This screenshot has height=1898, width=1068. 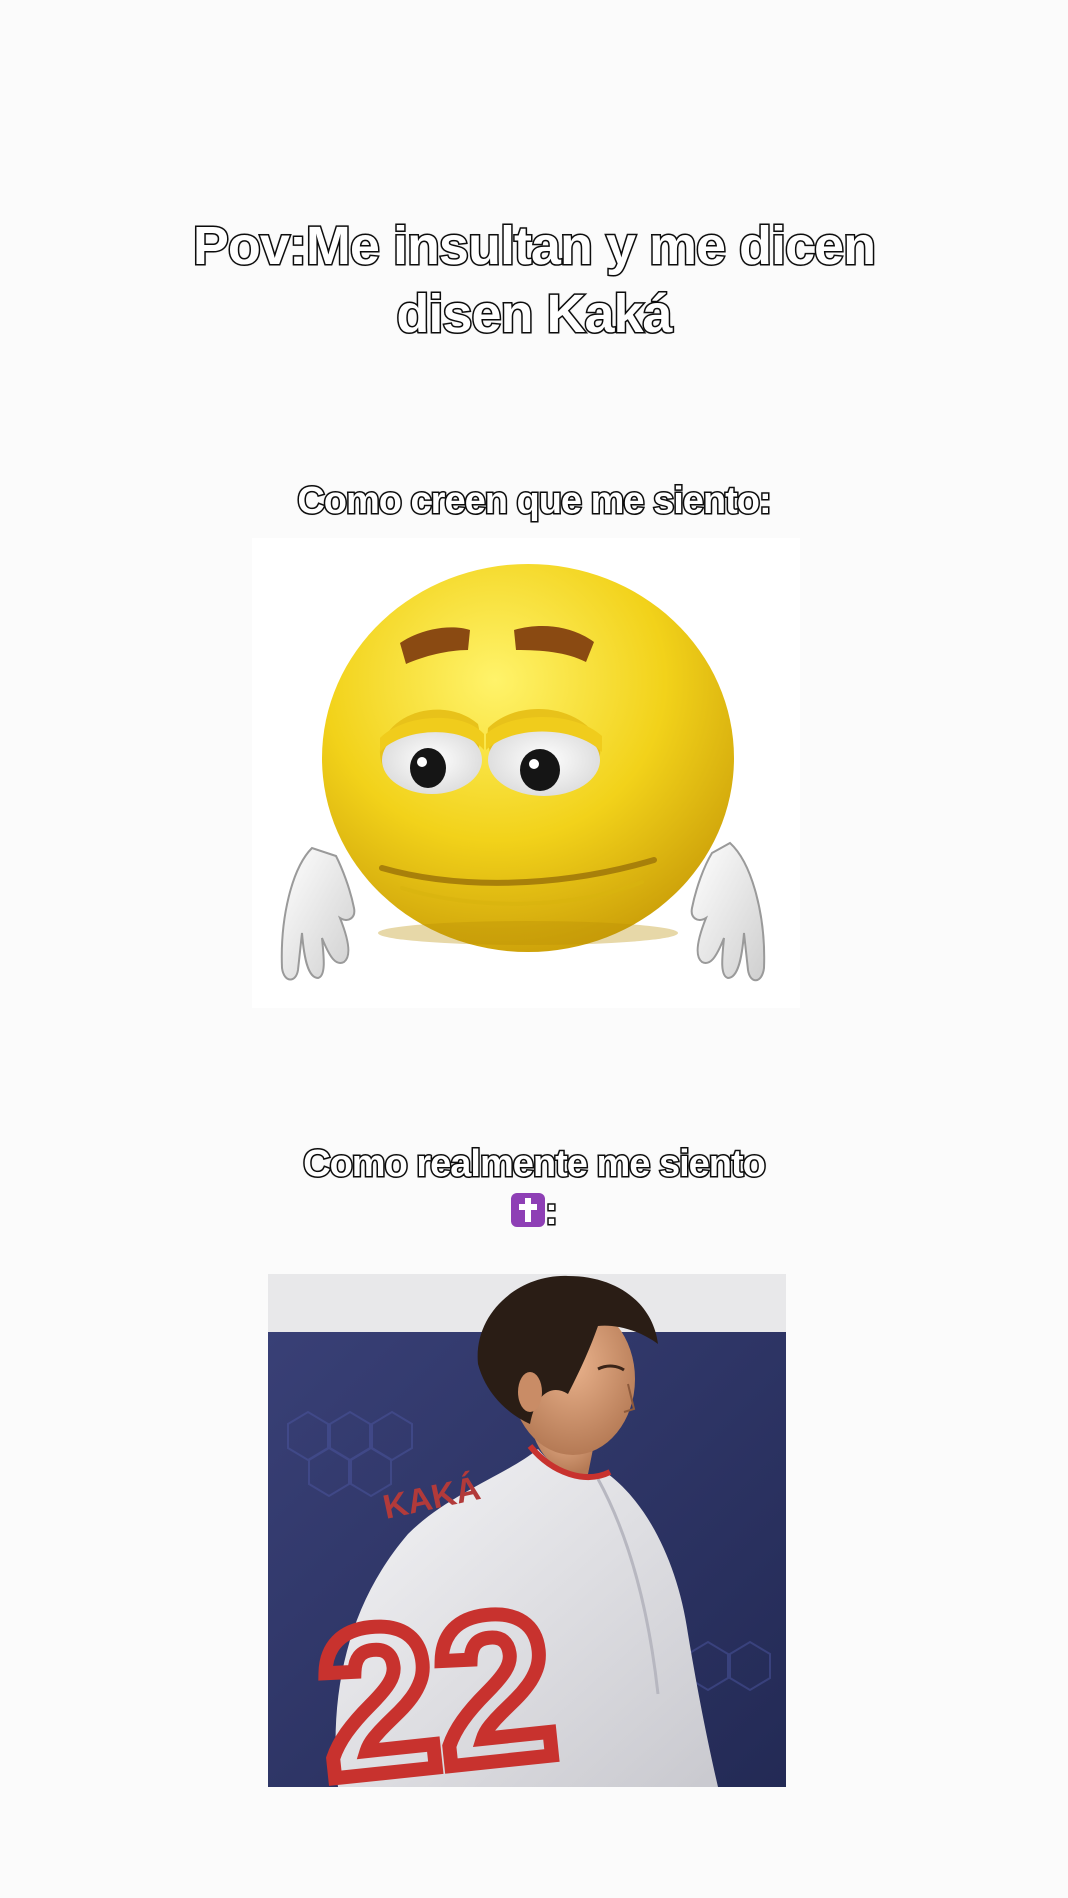 I want to click on real-feeling-line-2: :, so click(x=534, y=1212).